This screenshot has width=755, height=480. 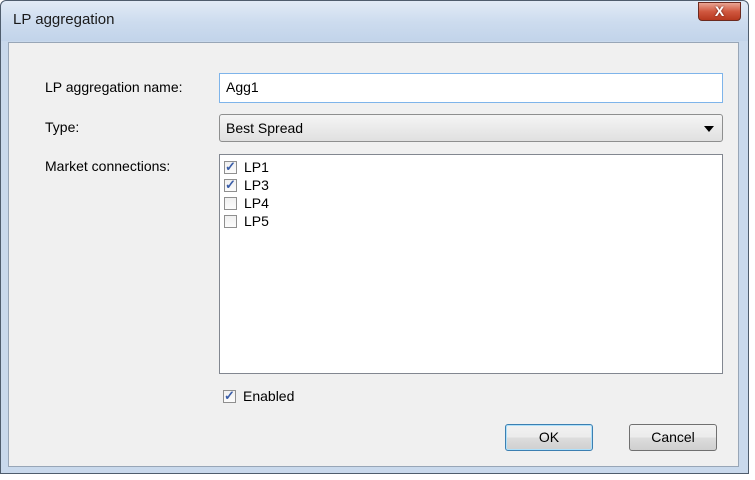 I want to click on list-item-label: LP4, so click(x=256, y=203).